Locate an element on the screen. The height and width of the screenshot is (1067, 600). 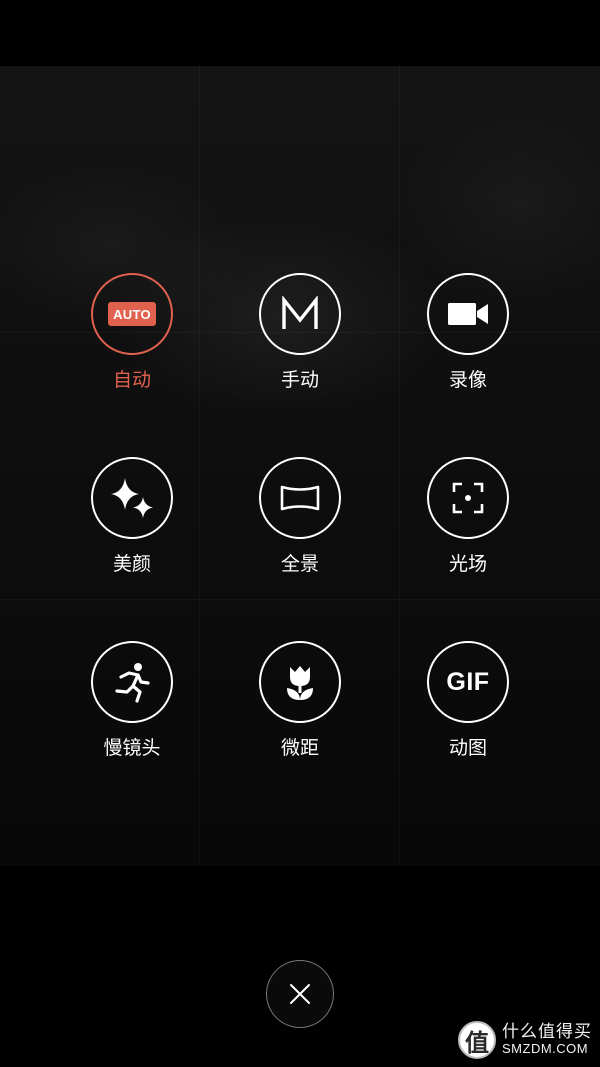
mode-video-button: 录像 is located at coordinates (468, 332).